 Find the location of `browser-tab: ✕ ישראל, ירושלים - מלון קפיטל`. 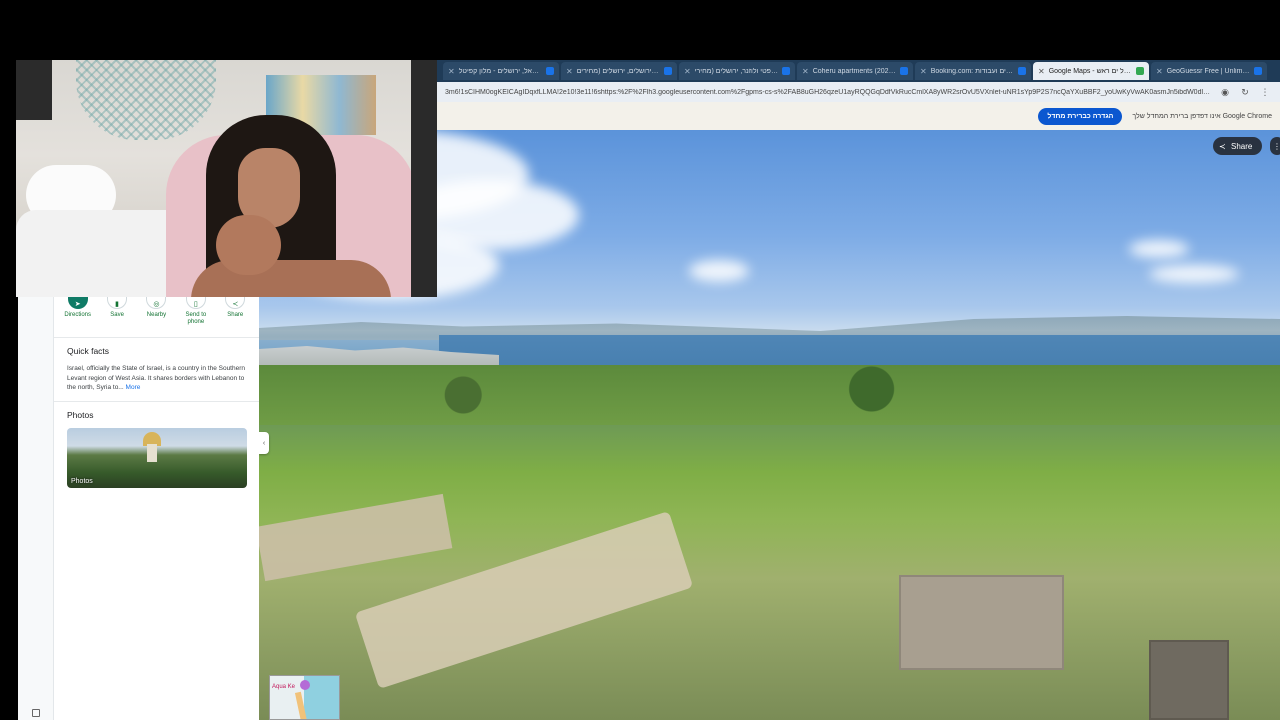

browser-tab: ✕ ישראל, ירושלים - מלון קפיטל is located at coordinates (501, 71).